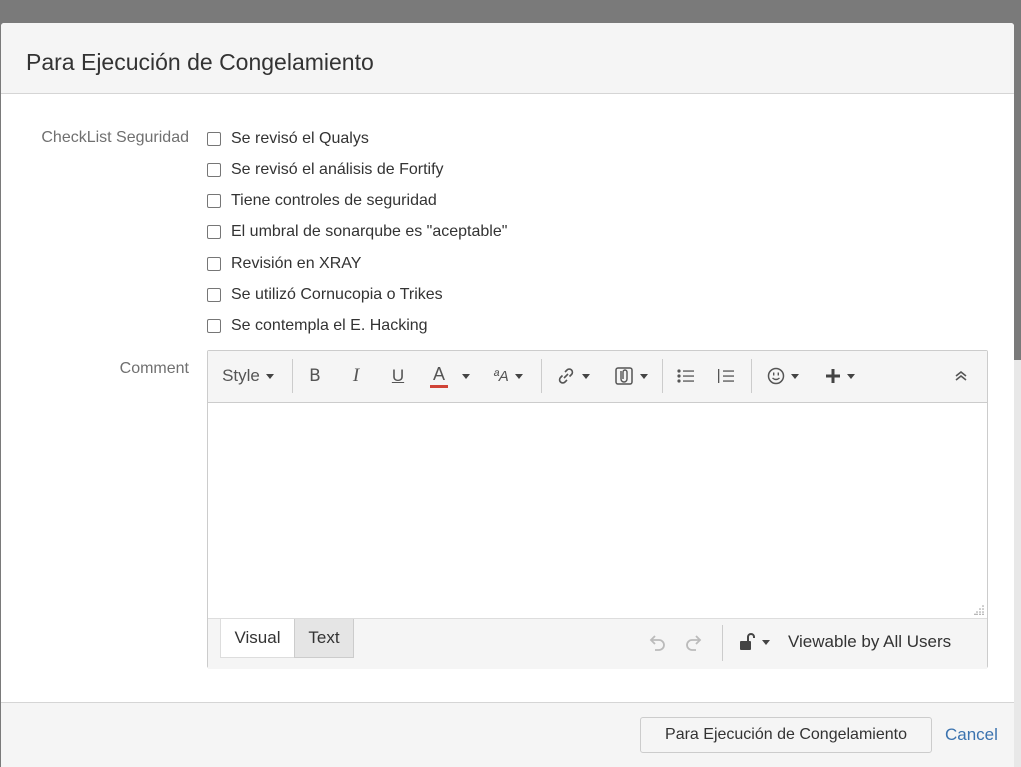  I want to click on submit-button: Para Ejecución de Congelamiento, so click(786, 735).